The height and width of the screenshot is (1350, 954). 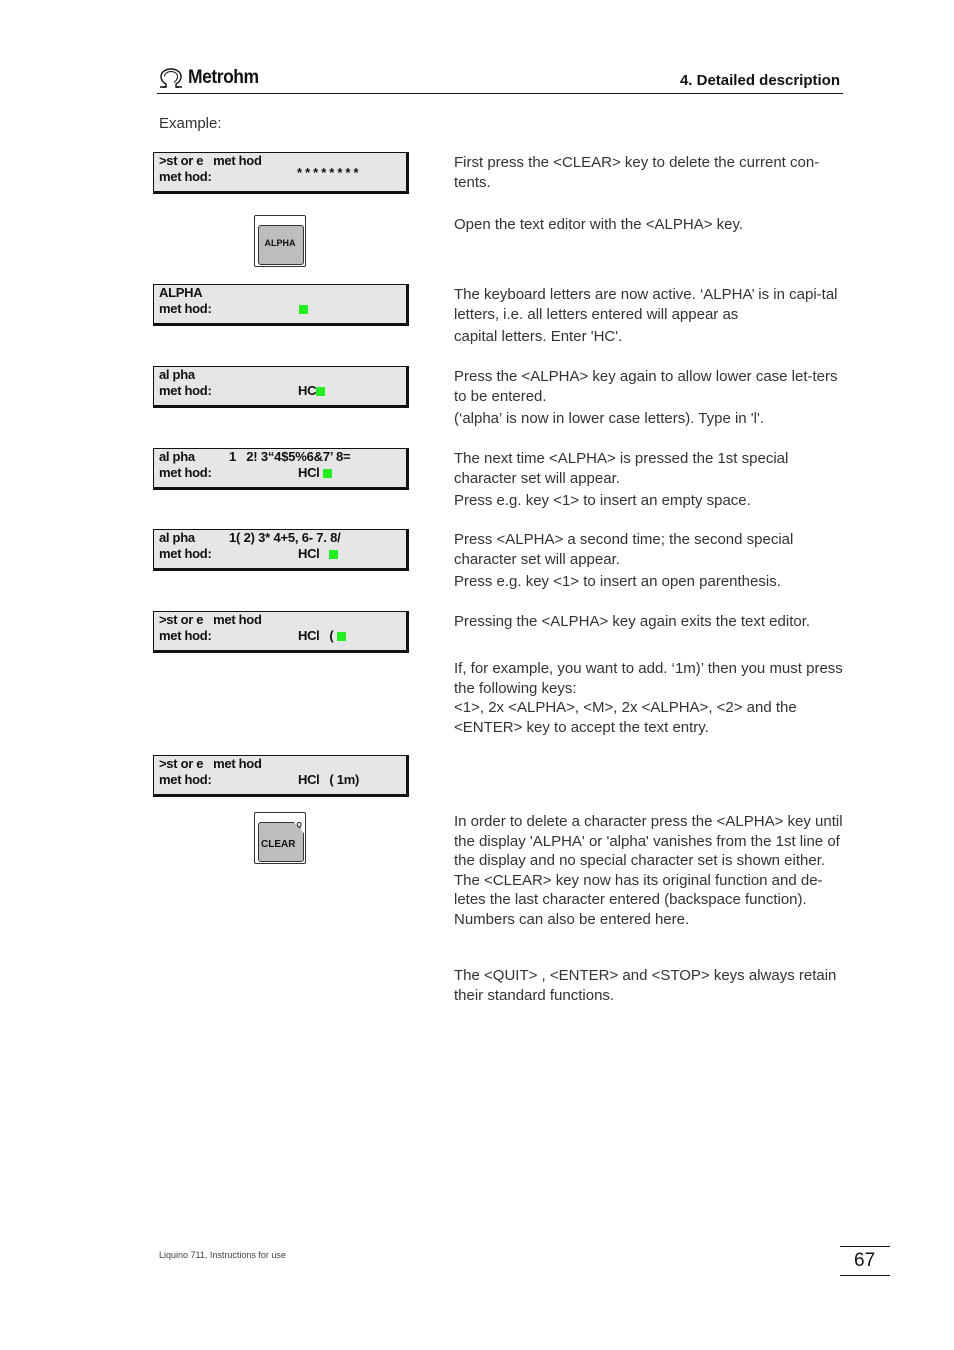 I want to click on page-number: 67, so click(x=865, y=1260).